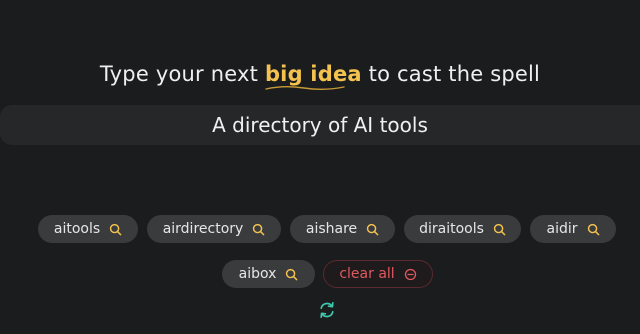  I want to click on chip-label: aishare, so click(331, 229).